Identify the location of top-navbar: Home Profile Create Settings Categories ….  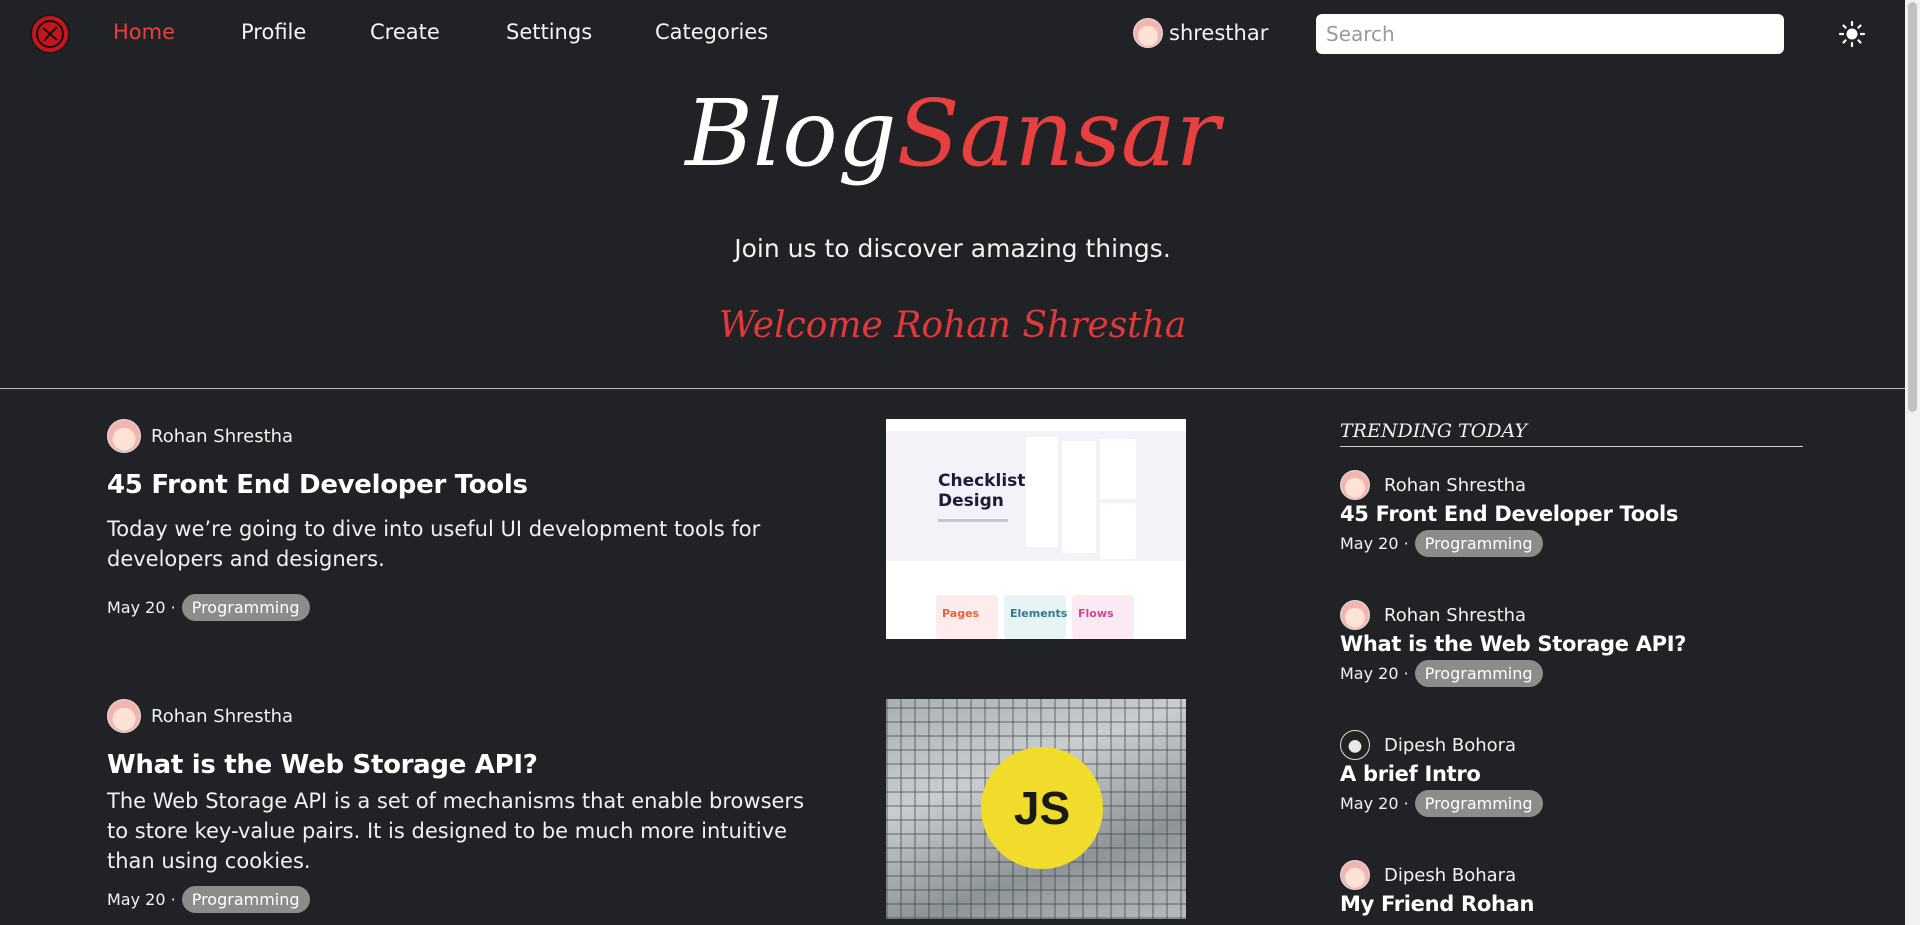
(952, 34).